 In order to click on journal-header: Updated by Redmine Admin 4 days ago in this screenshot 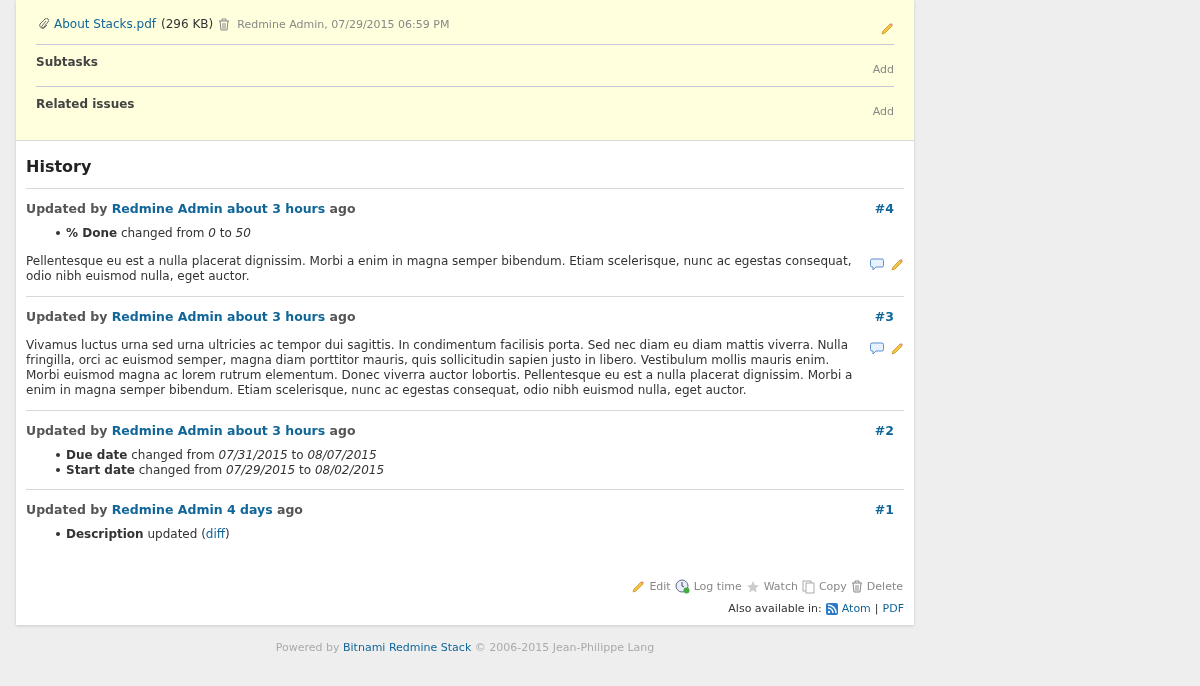, I will do `click(164, 509)`.